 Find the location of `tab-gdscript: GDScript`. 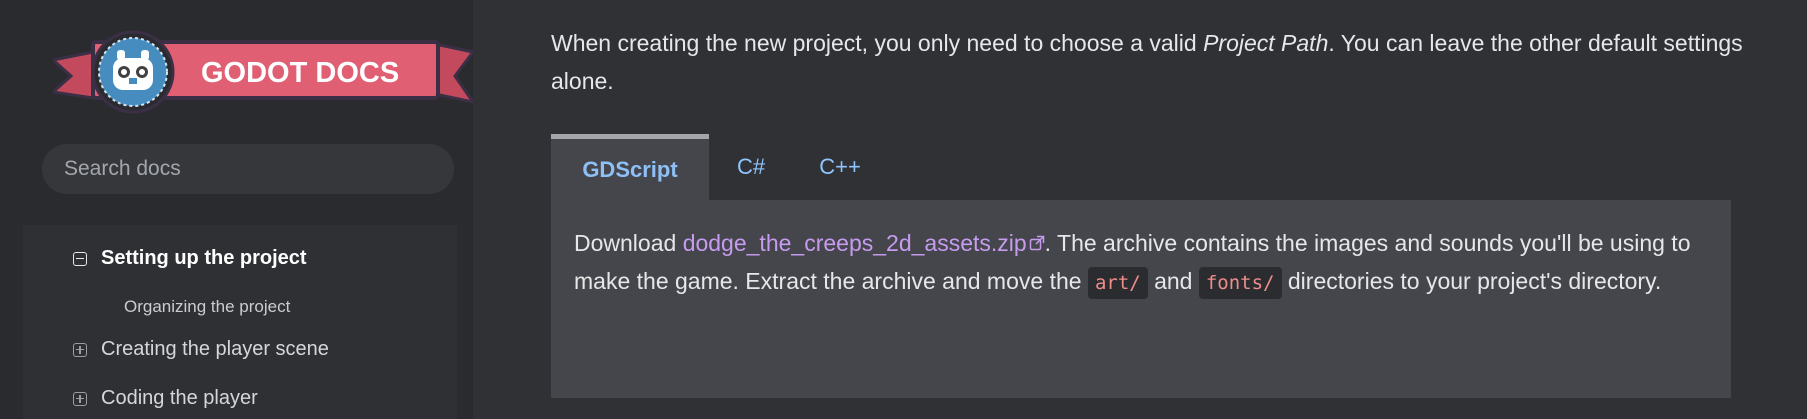

tab-gdscript: GDScript is located at coordinates (630, 167).